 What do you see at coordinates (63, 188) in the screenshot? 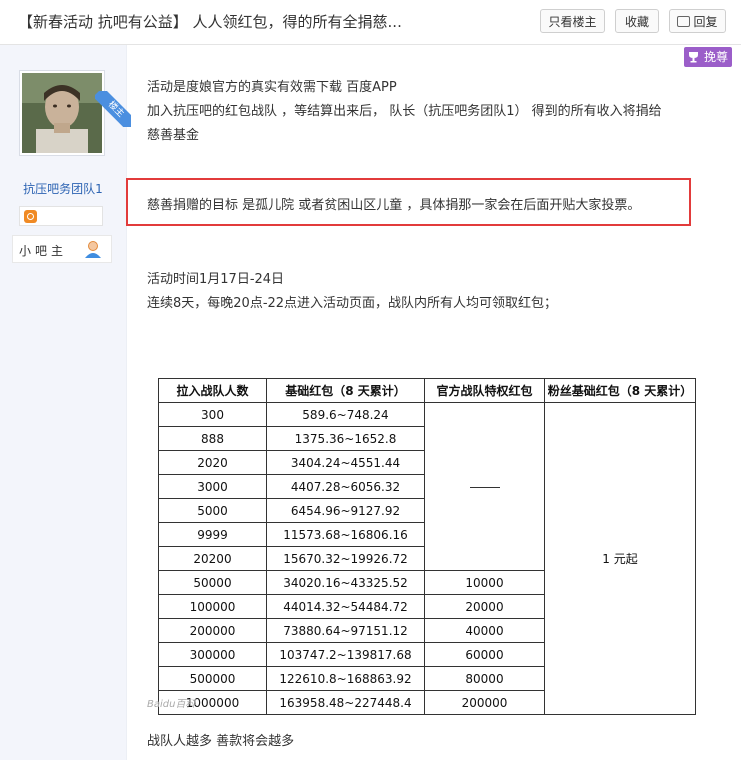
I see `author-username: 抗压吧务团队1` at bounding box center [63, 188].